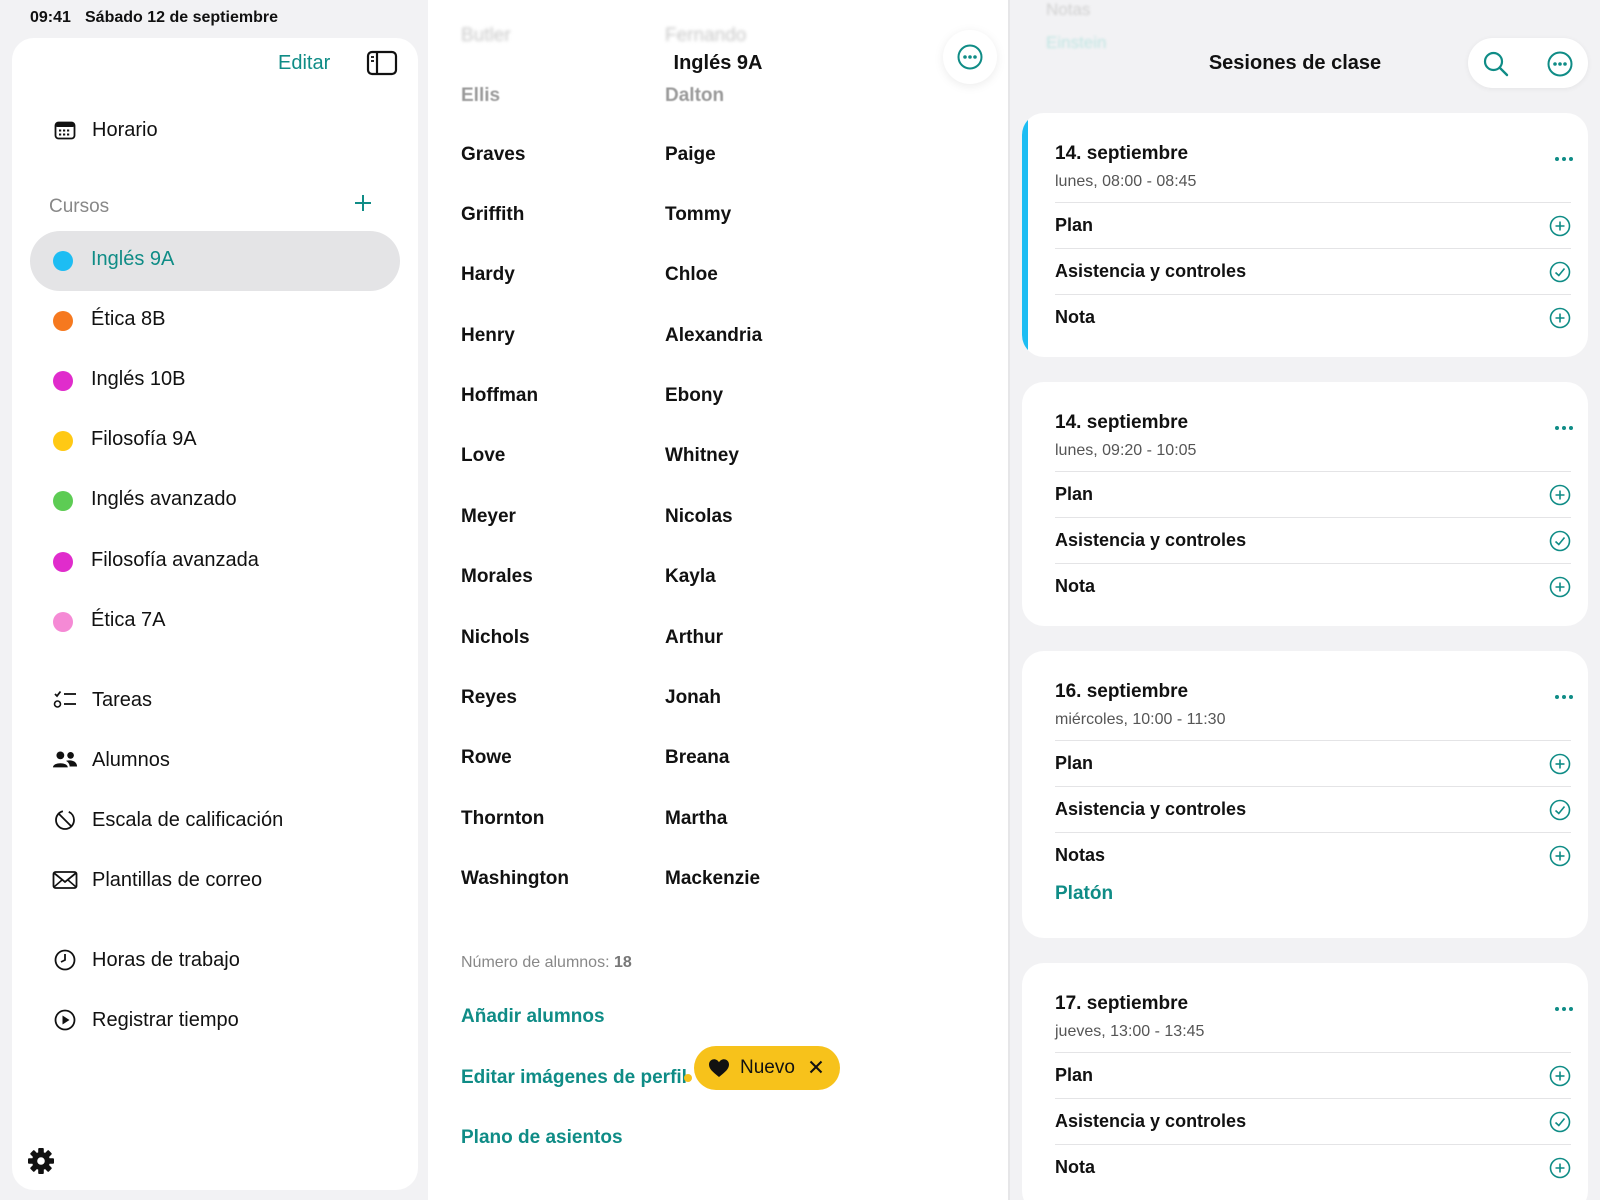 This screenshot has width=1600, height=1200. What do you see at coordinates (693, 697) in the screenshot?
I see `student-first-name: Jonah` at bounding box center [693, 697].